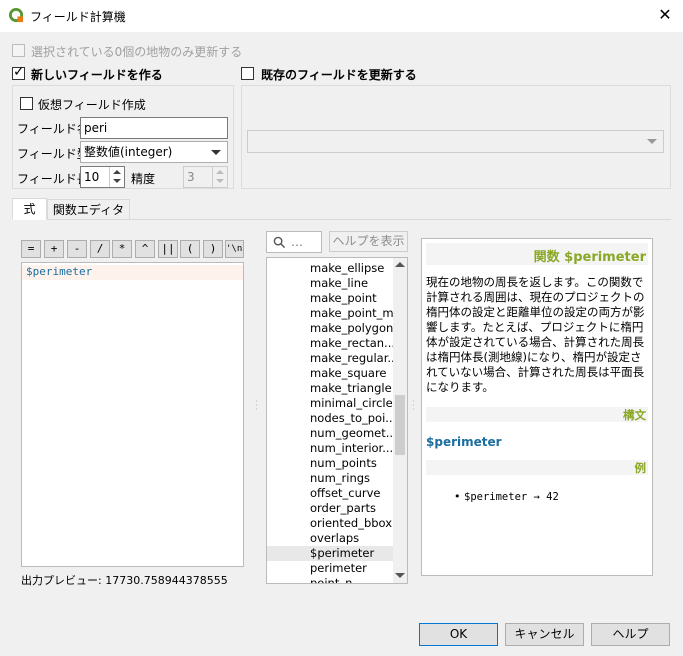 Image resolution: width=683 pixels, height=656 pixels. Describe the element at coordinates (59, 271) in the screenshot. I see `expression-text: $perimeter` at that location.